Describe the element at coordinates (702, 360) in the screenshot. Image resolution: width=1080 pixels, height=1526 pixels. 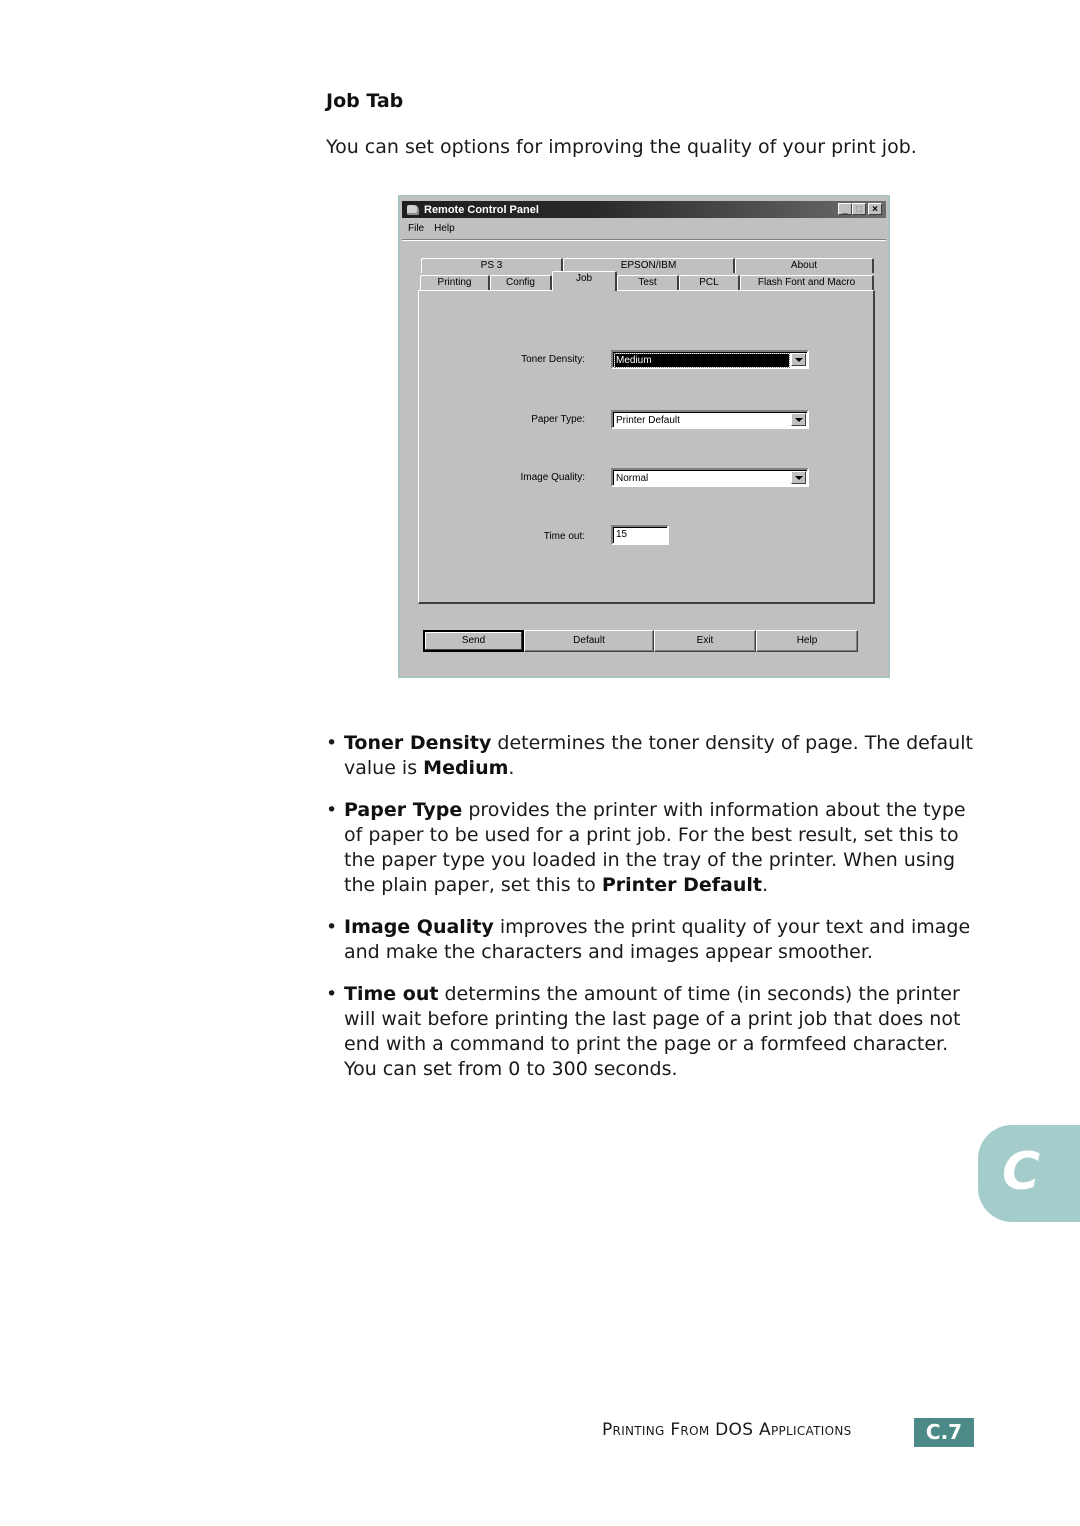
I see `toner-density-value: Medium` at that location.